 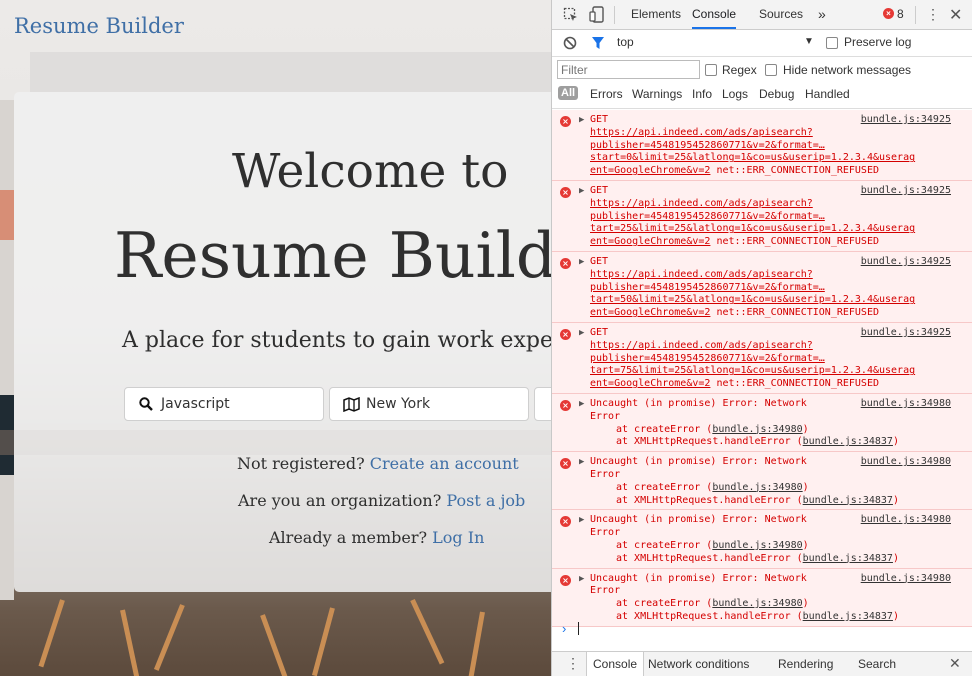 I want to click on brand-link: Resume Builder, so click(x=99, y=26).